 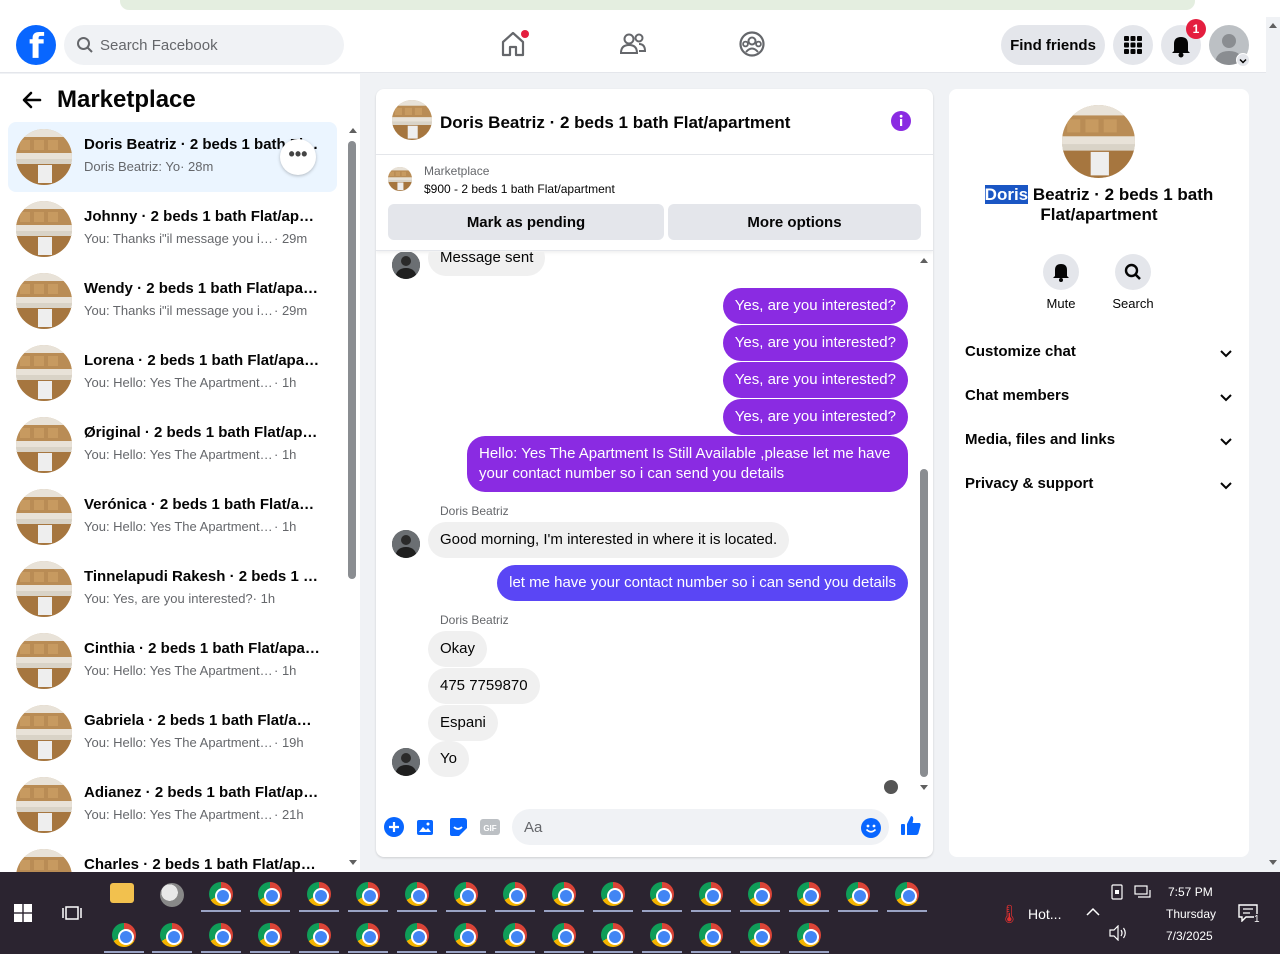 I want to click on facebook-logo-icon: f, so click(x=36, y=46).